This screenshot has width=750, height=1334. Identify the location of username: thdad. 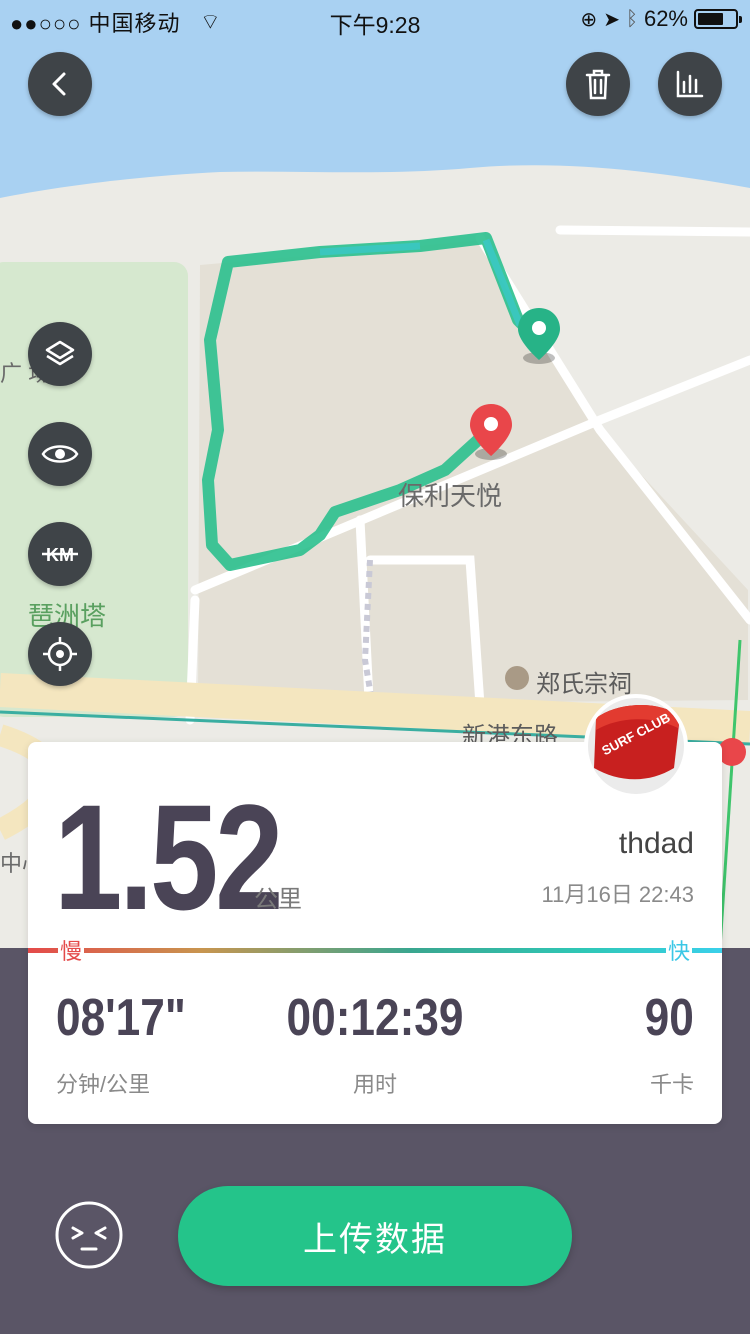
(656, 843).